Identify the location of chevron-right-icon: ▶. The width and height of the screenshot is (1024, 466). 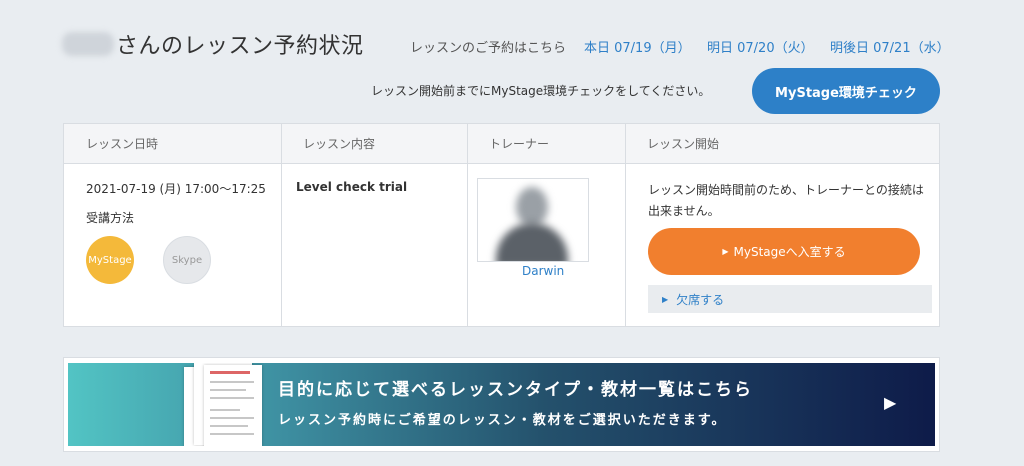
(890, 402).